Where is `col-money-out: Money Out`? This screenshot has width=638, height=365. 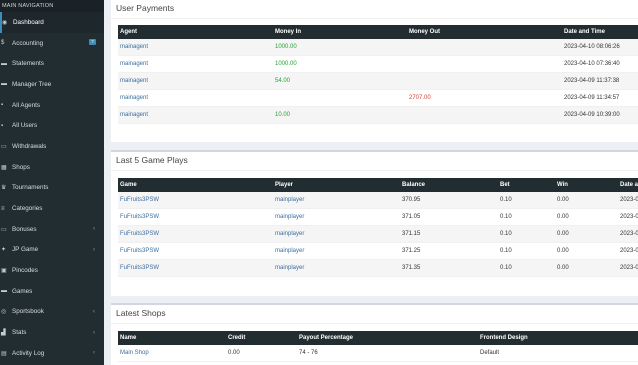
col-money-out: Money Out is located at coordinates (424, 32).